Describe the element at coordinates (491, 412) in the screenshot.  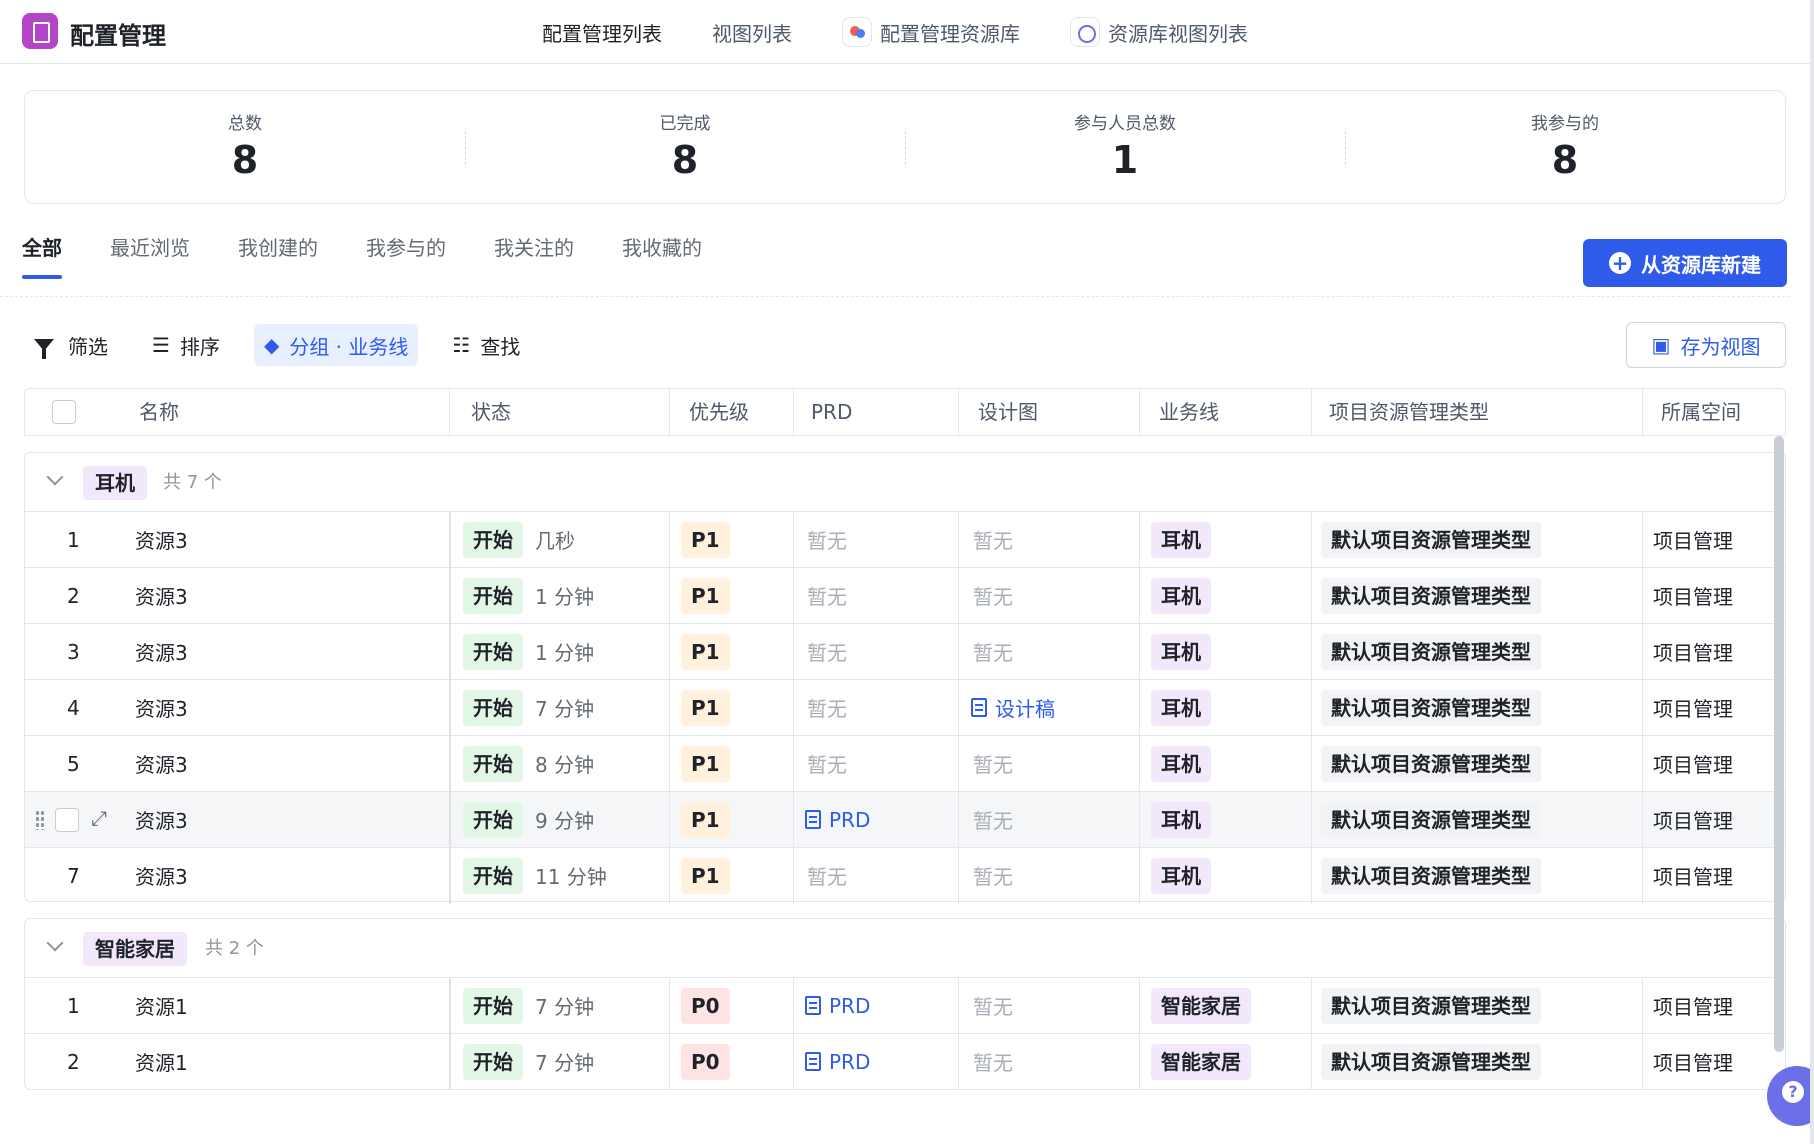
I see `col-status: 状态` at that location.